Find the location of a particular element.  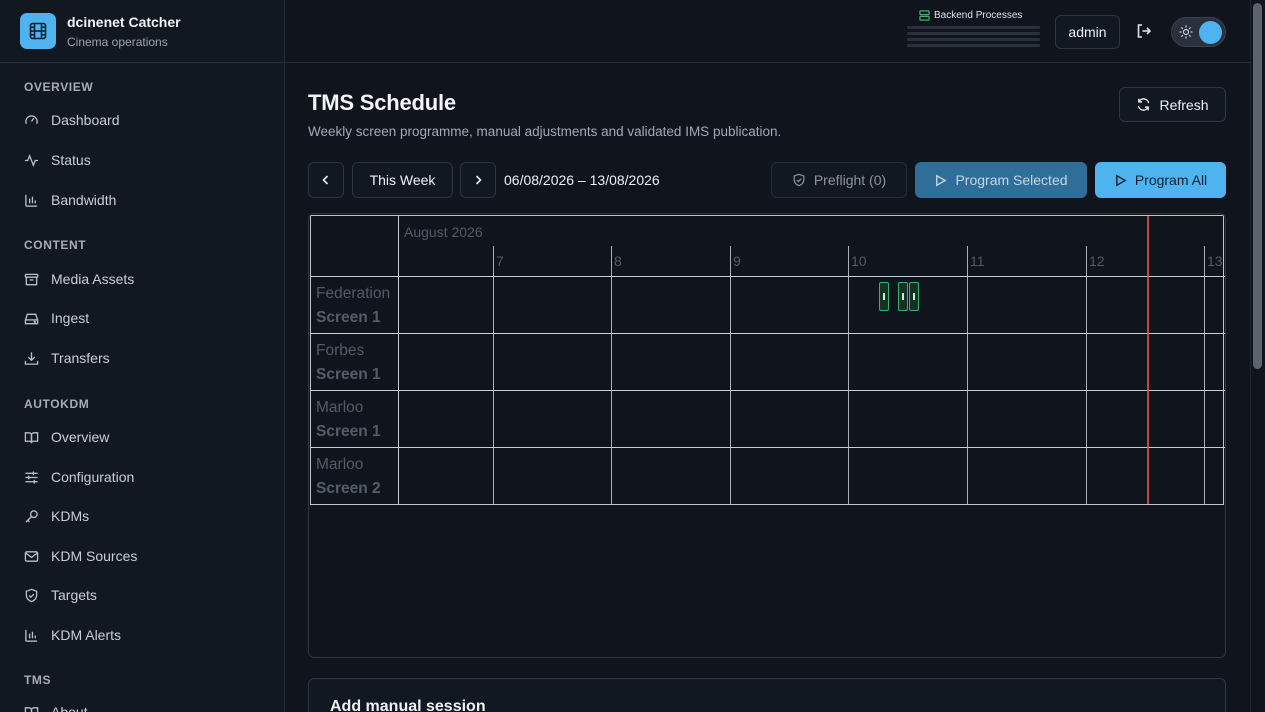

sidebar-item-kdm-sources: KDM Sources is located at coordinates (80, 556).